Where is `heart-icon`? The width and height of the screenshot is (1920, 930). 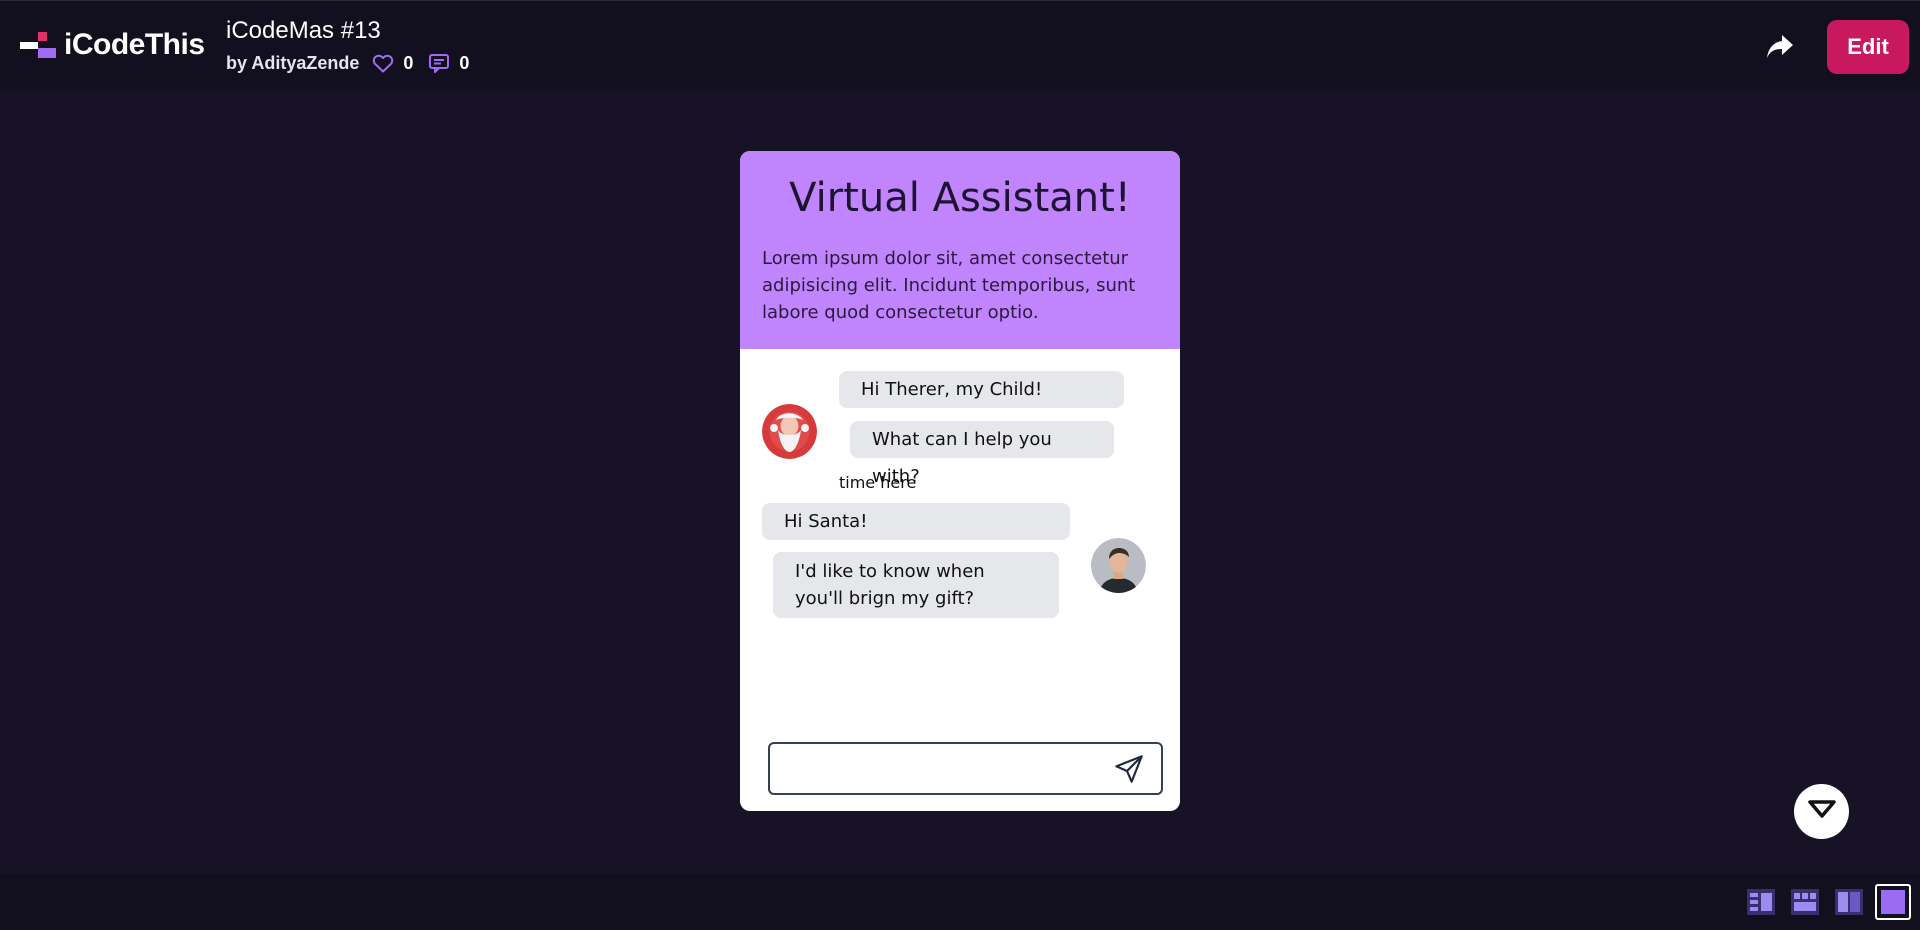
heart-icon is located at coordinates (383, 63).